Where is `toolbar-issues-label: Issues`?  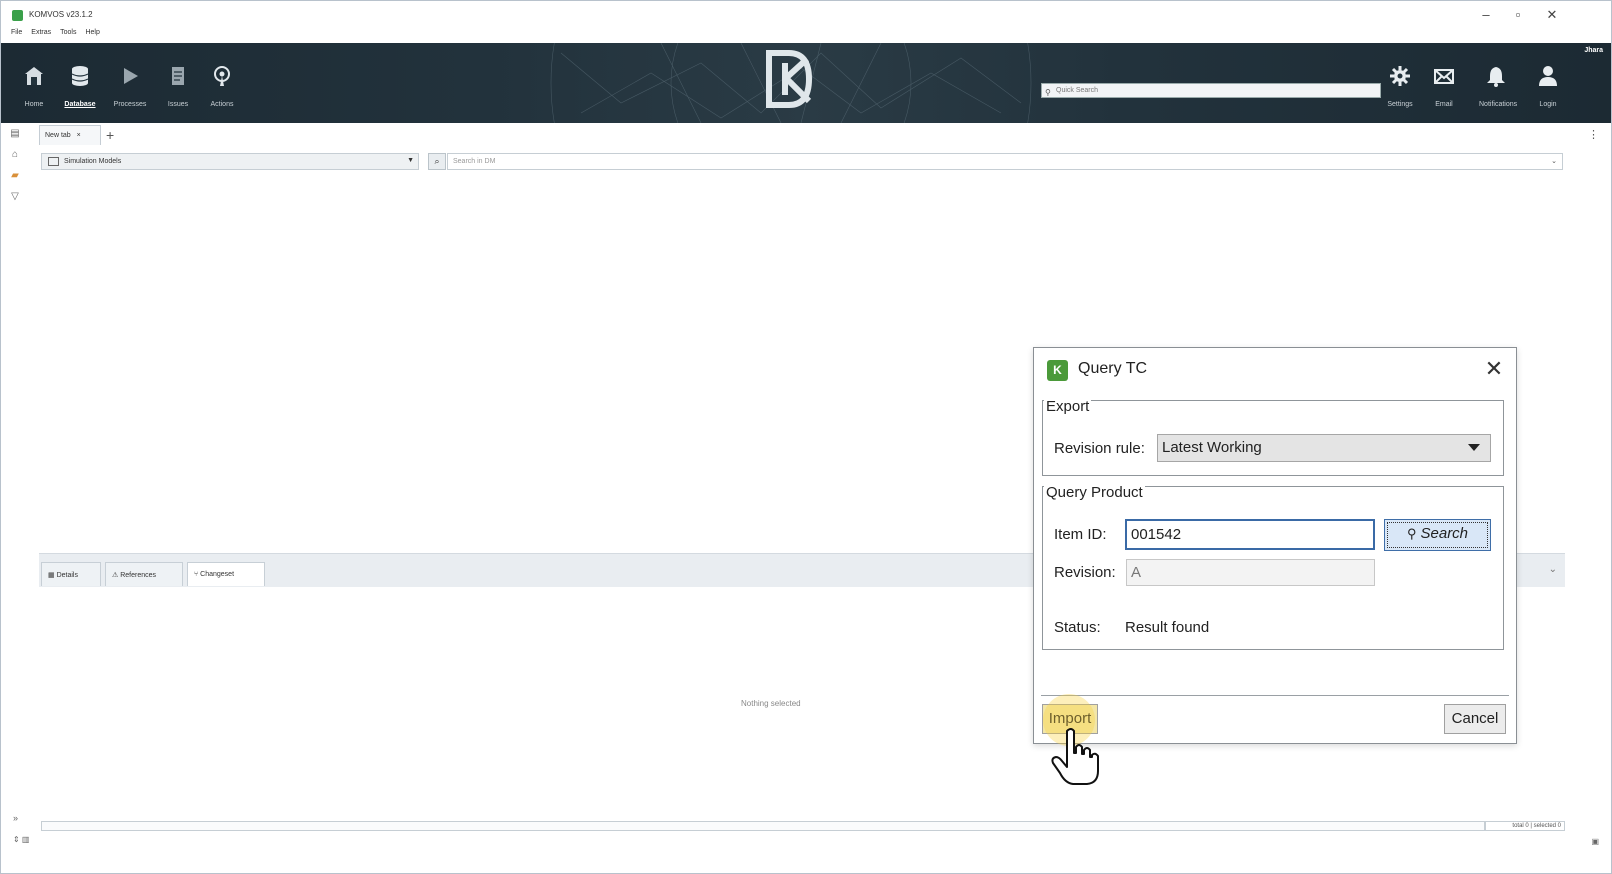 toolbar-issues-label: Issues is located at coordinates (178, 104).